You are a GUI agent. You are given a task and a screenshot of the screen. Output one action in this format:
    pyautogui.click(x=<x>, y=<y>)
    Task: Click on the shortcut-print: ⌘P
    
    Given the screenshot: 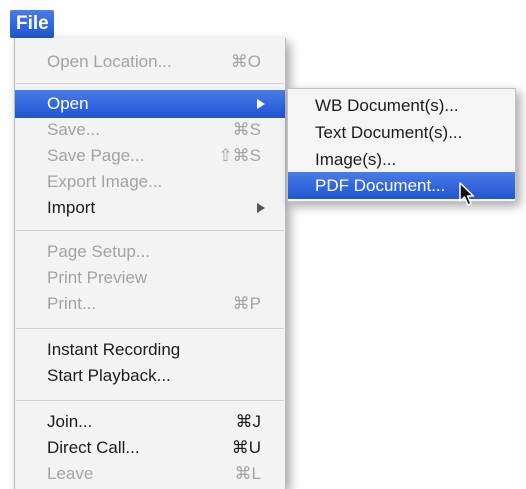 What is the action you would take?
    pyautogui.click(x=246, y=303)
    